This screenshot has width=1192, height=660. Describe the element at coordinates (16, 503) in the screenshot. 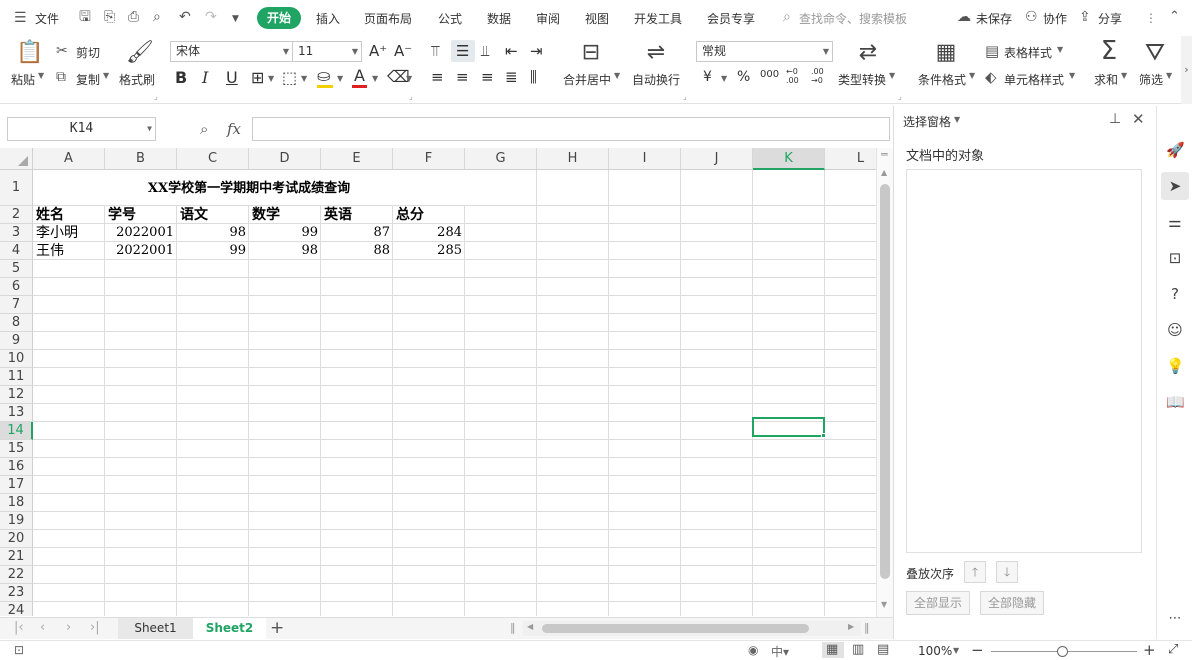

I see `row-header-18: 18` at that location.